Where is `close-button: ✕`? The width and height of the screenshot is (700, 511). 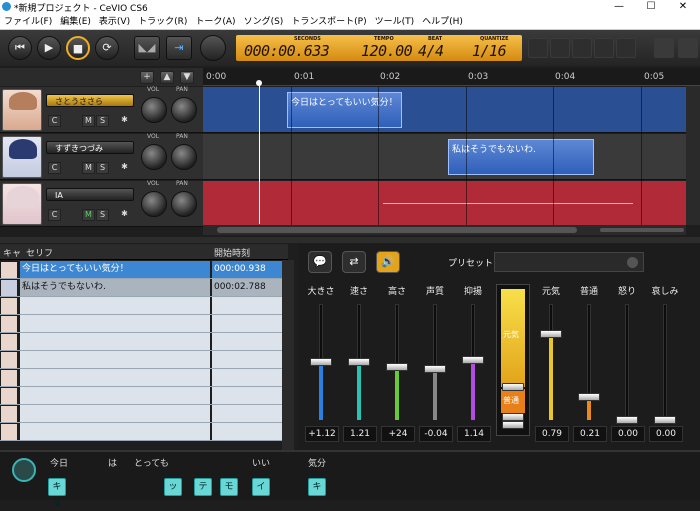
close-button: ✕ is located at coordinates (683, 7).